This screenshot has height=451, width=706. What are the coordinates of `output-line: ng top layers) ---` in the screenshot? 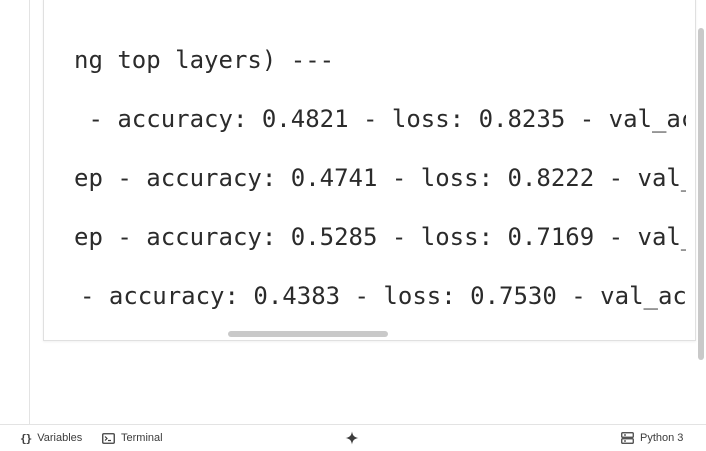 It's located at (204, 60).